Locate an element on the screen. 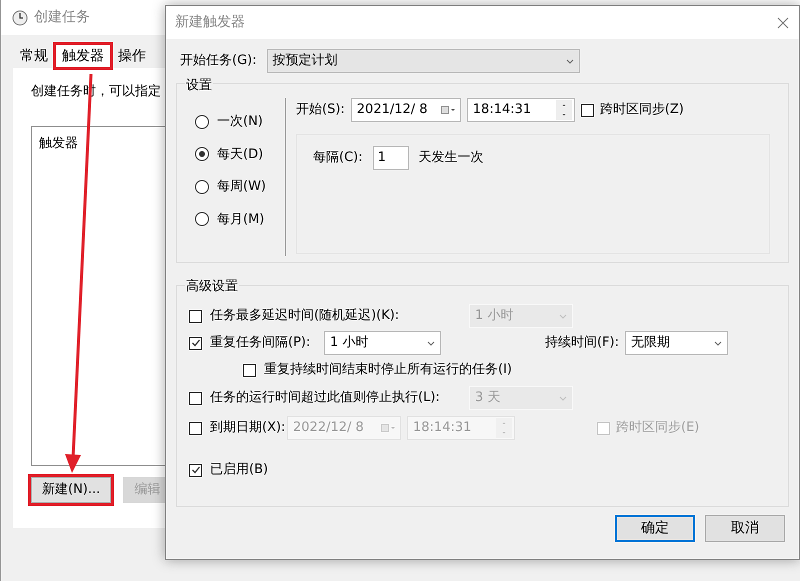 This screenshot has height=581, width=800. label: 开始任务(G): is located at coordinates (218, 61).